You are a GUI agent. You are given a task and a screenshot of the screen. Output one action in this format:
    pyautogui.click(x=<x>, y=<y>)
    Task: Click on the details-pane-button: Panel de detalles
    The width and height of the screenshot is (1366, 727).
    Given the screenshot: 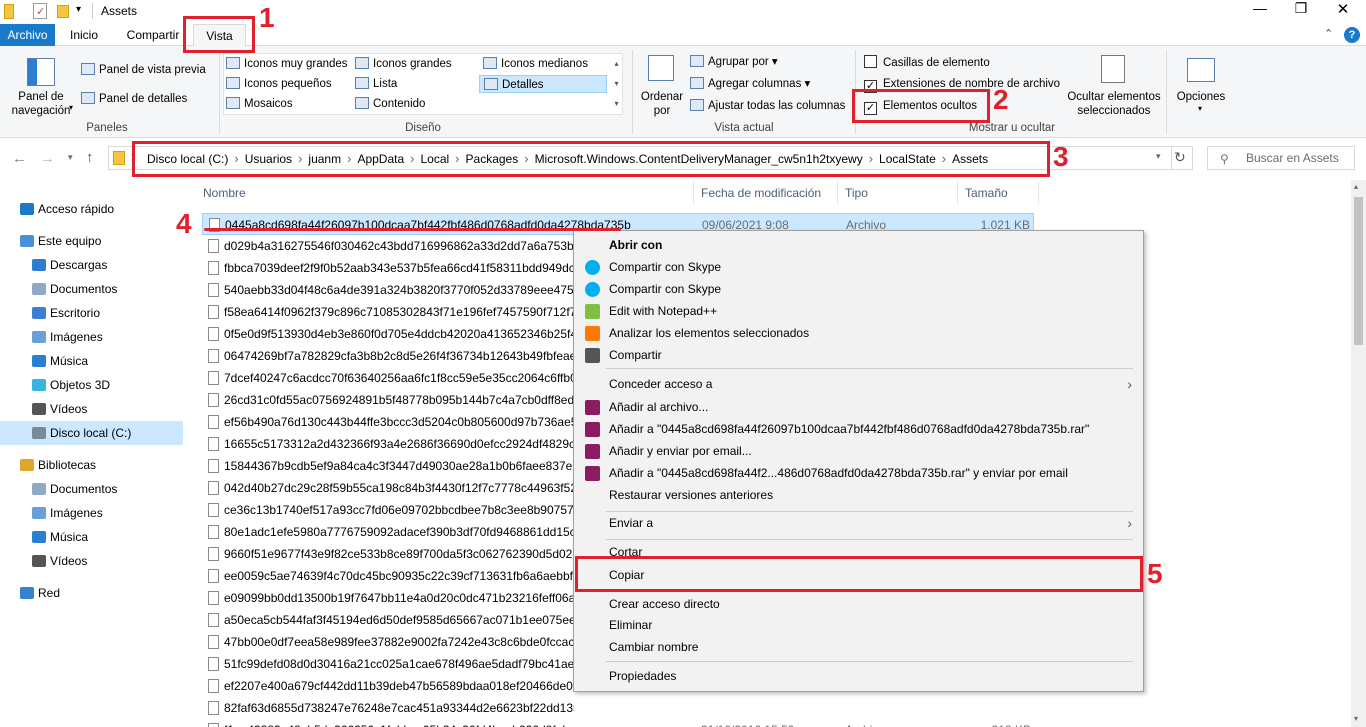 What is the action you would take?
    pyautogui.click(x=134, y=99)
    